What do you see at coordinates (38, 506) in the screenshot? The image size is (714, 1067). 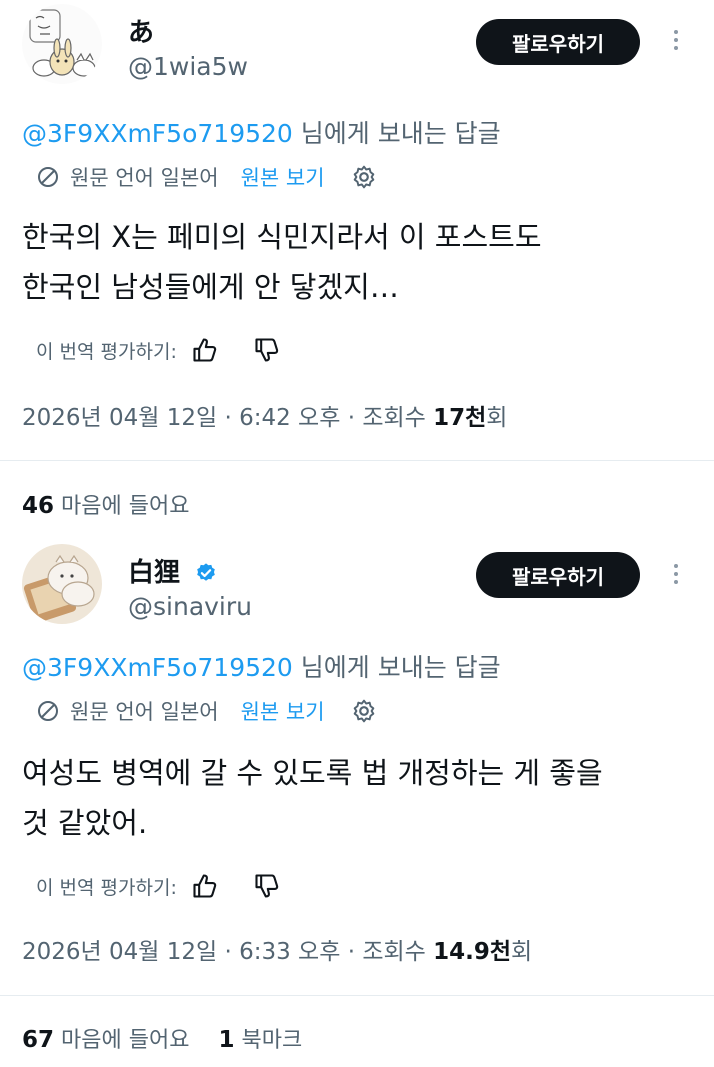 I see `likes-count: 46` at bounding box center [38, 506].